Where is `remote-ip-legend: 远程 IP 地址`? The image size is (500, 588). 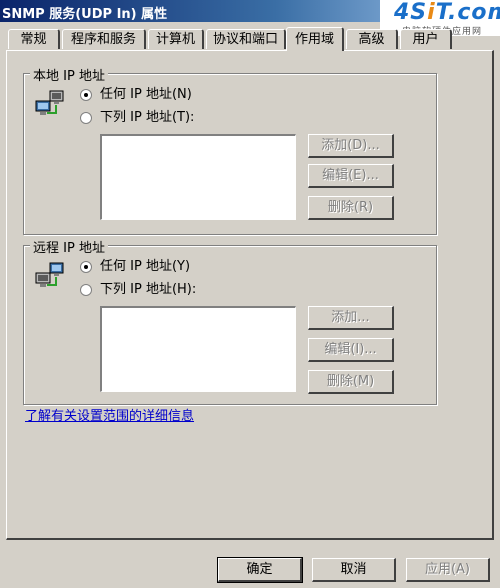 remote-ip-legend: 远程 IP 地址 is located at coordinates (69, 246).